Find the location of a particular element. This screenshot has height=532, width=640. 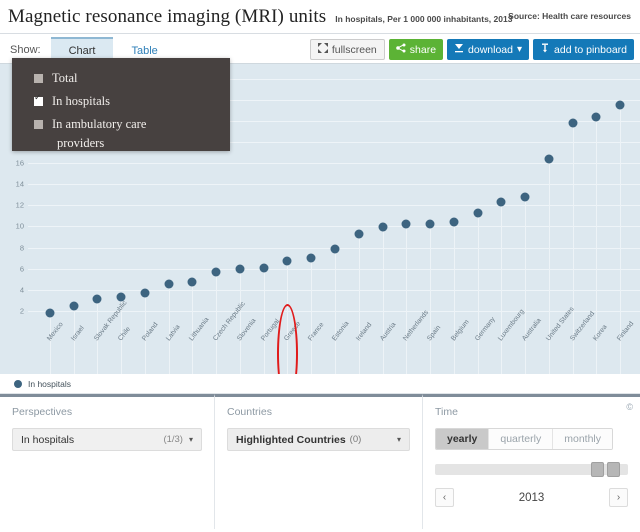

time-range-slider is located at coordinates (531, 469).